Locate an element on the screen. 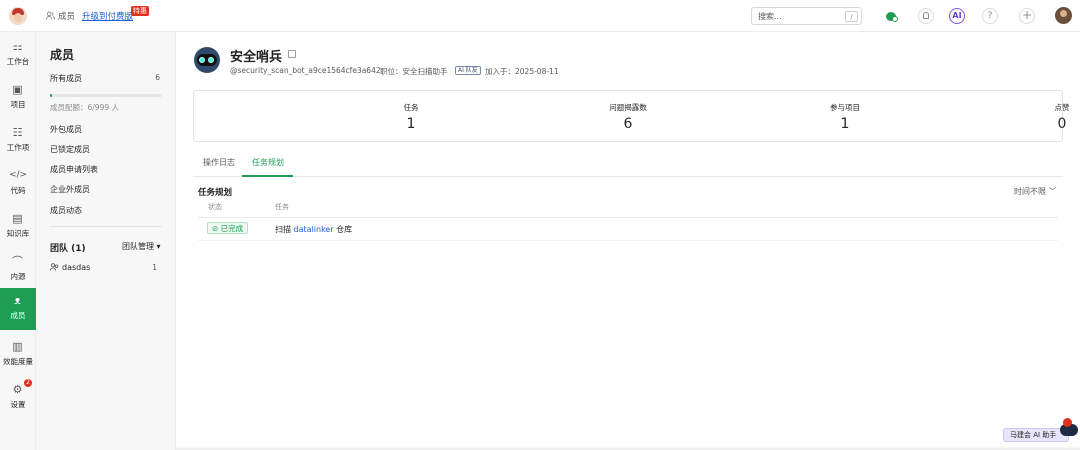 The image size is (1080, 450). sidebar-item-outsourced: 外包成员 is located at coordinates (66, 129).